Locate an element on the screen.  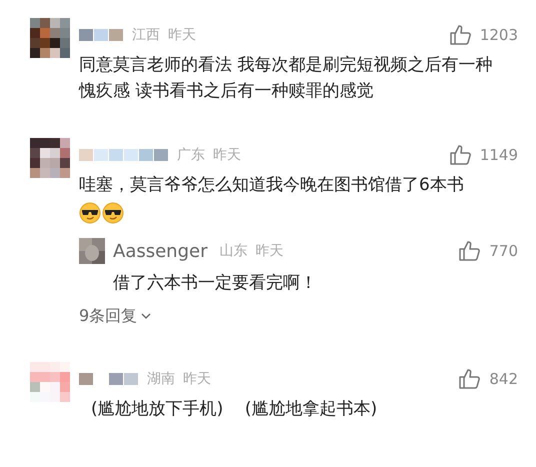
comment-text: 哇塞，莫言爷爷怎么知道我今晚在图书馆借了6本书 is located at coordinates (272, 185).